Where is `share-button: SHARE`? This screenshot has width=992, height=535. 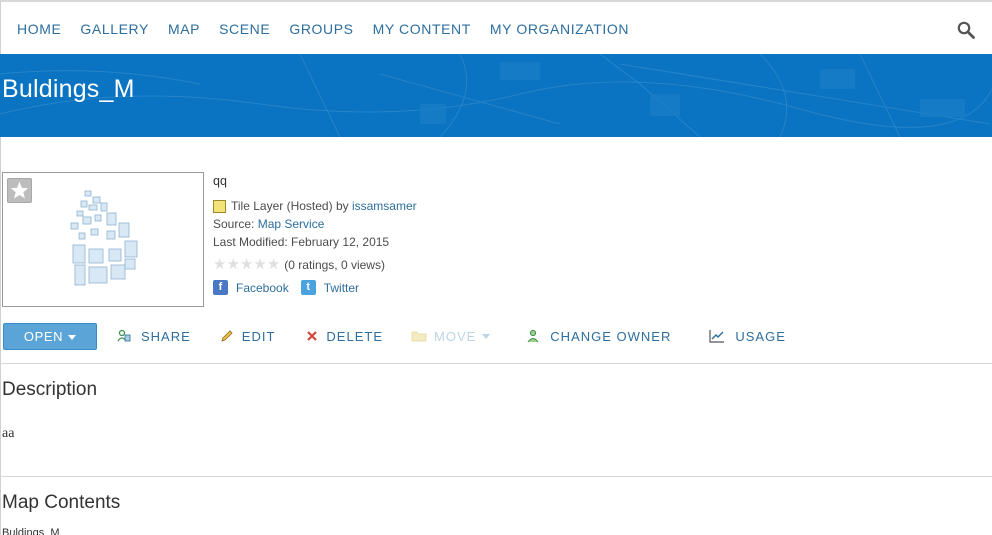 share-button: SHARE is located at coordinates (154, 336).